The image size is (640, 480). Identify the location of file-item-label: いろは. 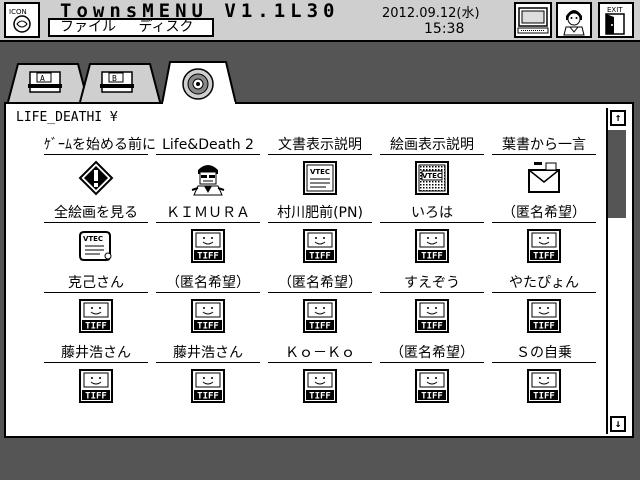
(432, 213).